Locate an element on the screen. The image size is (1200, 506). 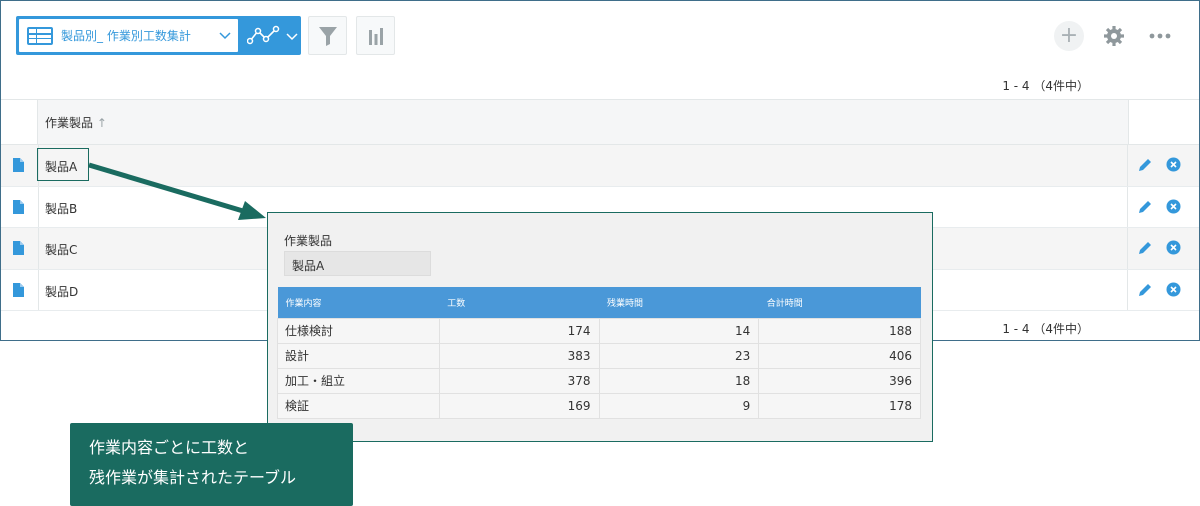
column-header: 合計時間 is located at coordinates (839, 302).